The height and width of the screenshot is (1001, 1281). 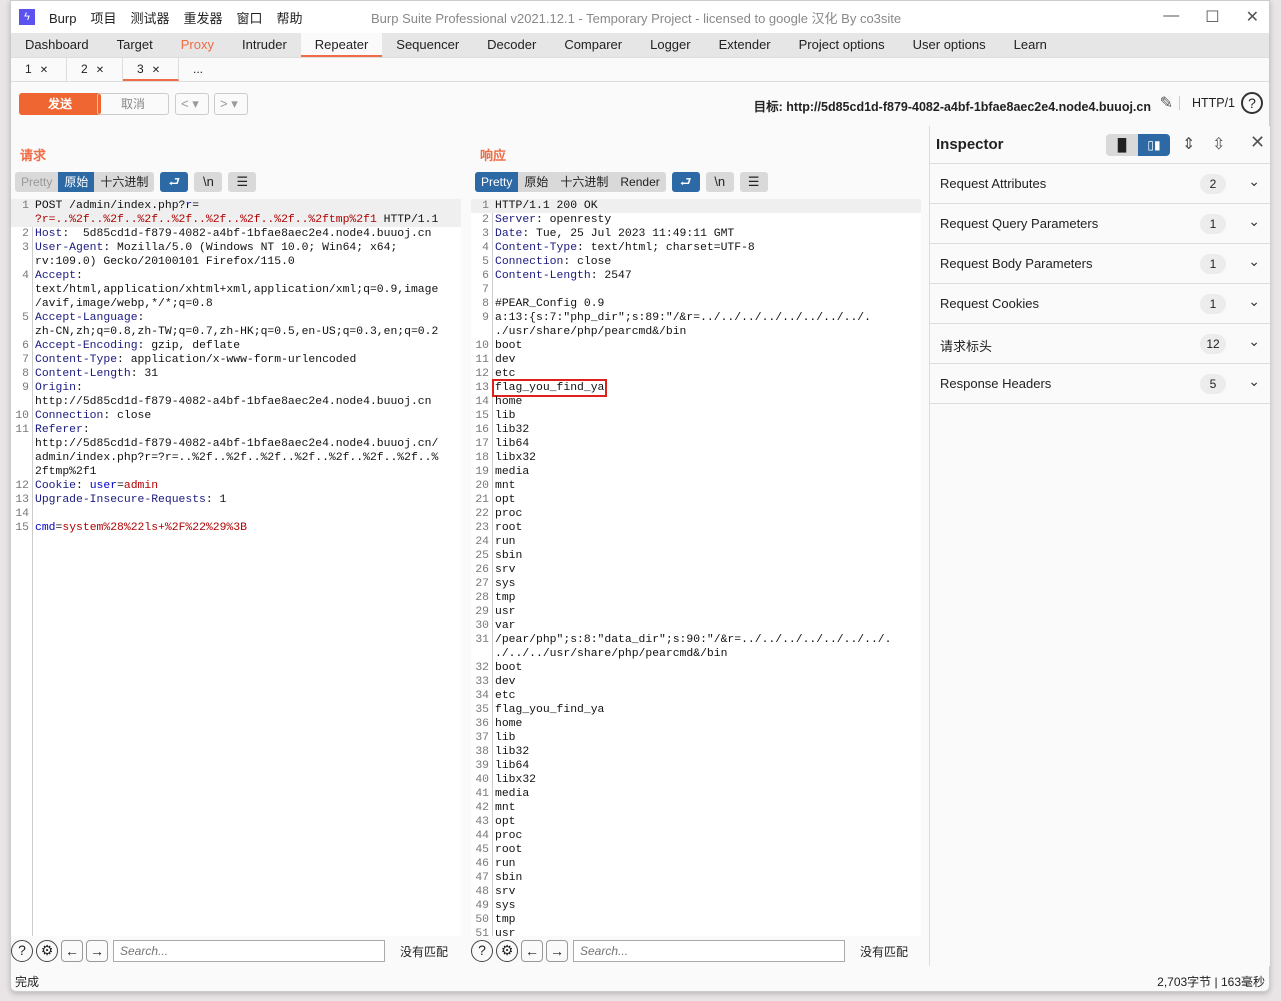 What do you see at coordinates (60, 104) in the screenshot?
I see `send-button: 发送` at bounding box center [60, 104].